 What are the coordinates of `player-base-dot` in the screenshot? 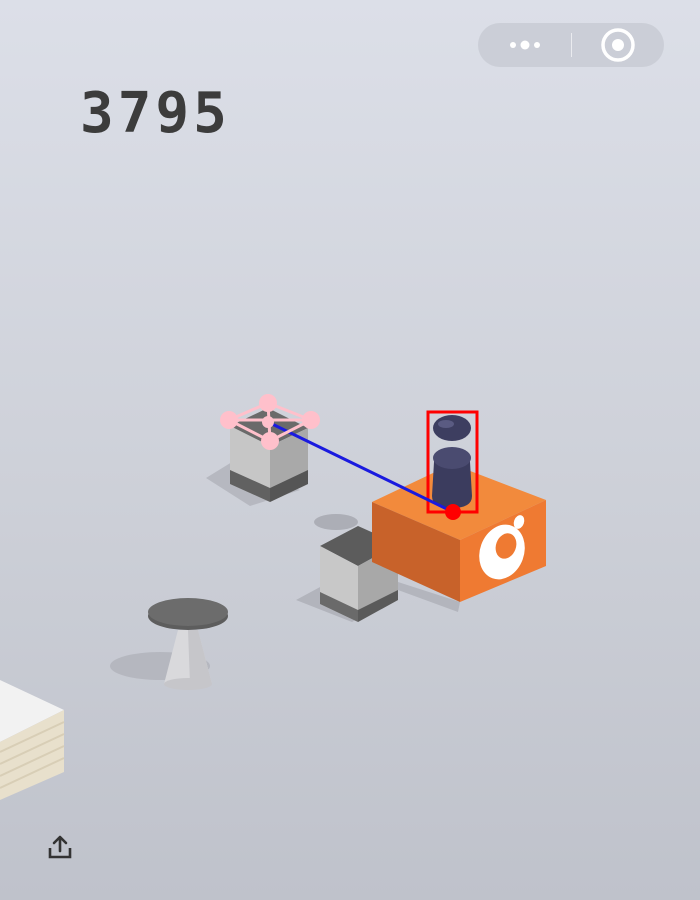 It's located at (453, 512).